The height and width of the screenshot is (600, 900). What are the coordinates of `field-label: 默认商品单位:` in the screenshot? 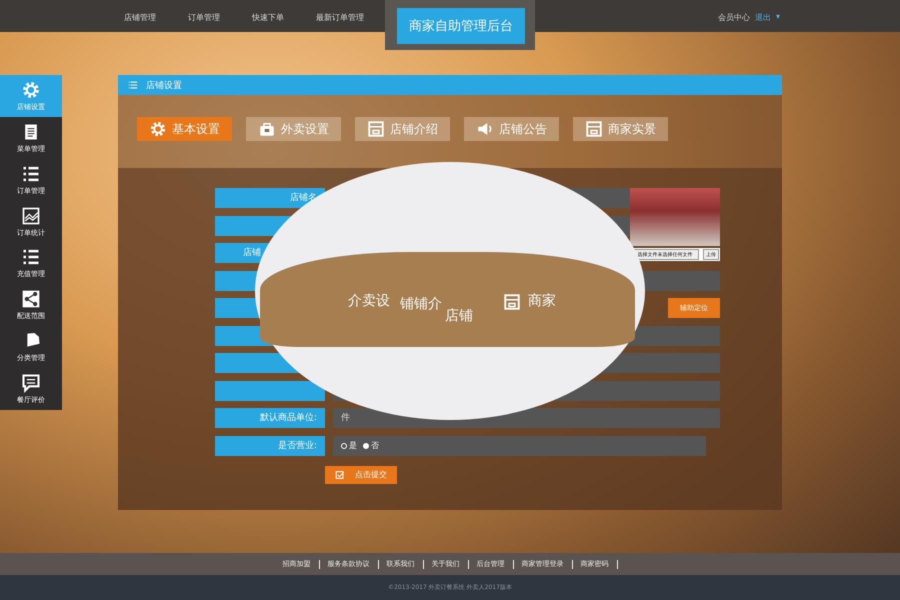 It's located at (270, 418).